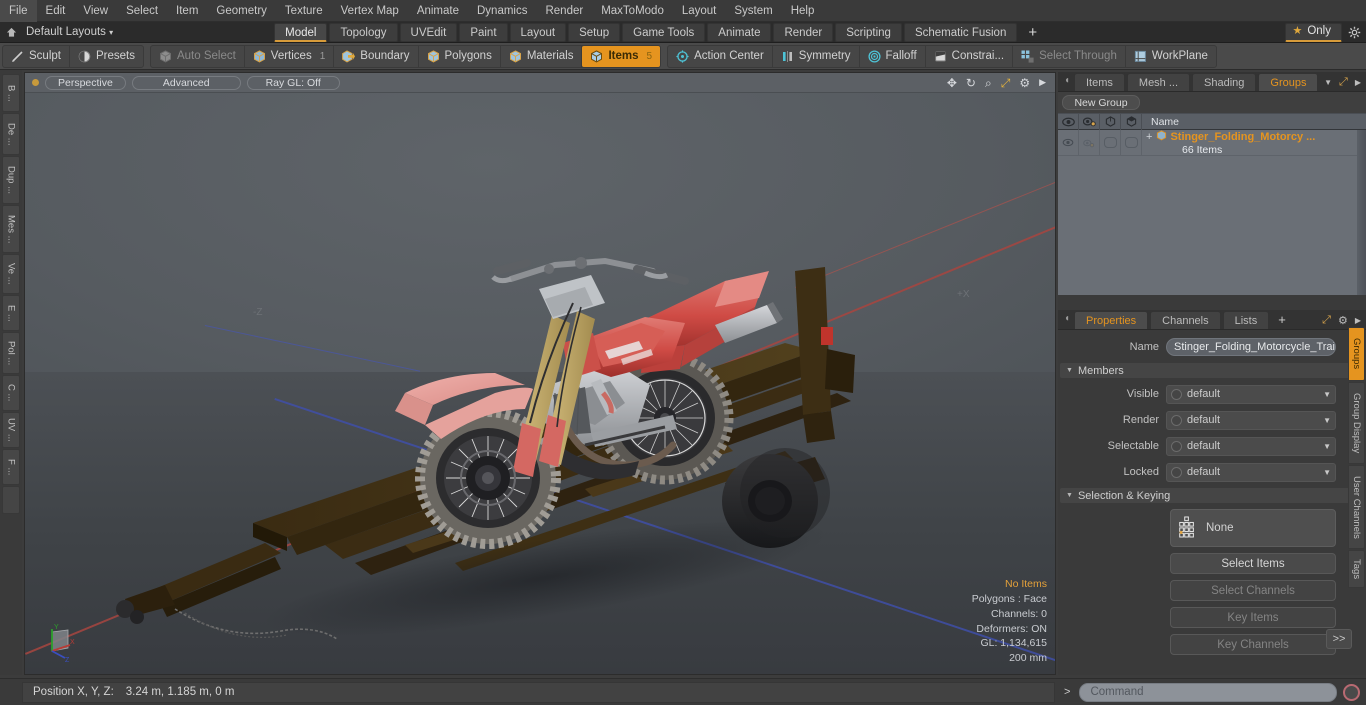 The height and width of the screenshot is (705, 1366). What do you see at coordinates (18, 11) in the screenshot?
I see `menu-item-file: File` at bounding box center [18, 11].